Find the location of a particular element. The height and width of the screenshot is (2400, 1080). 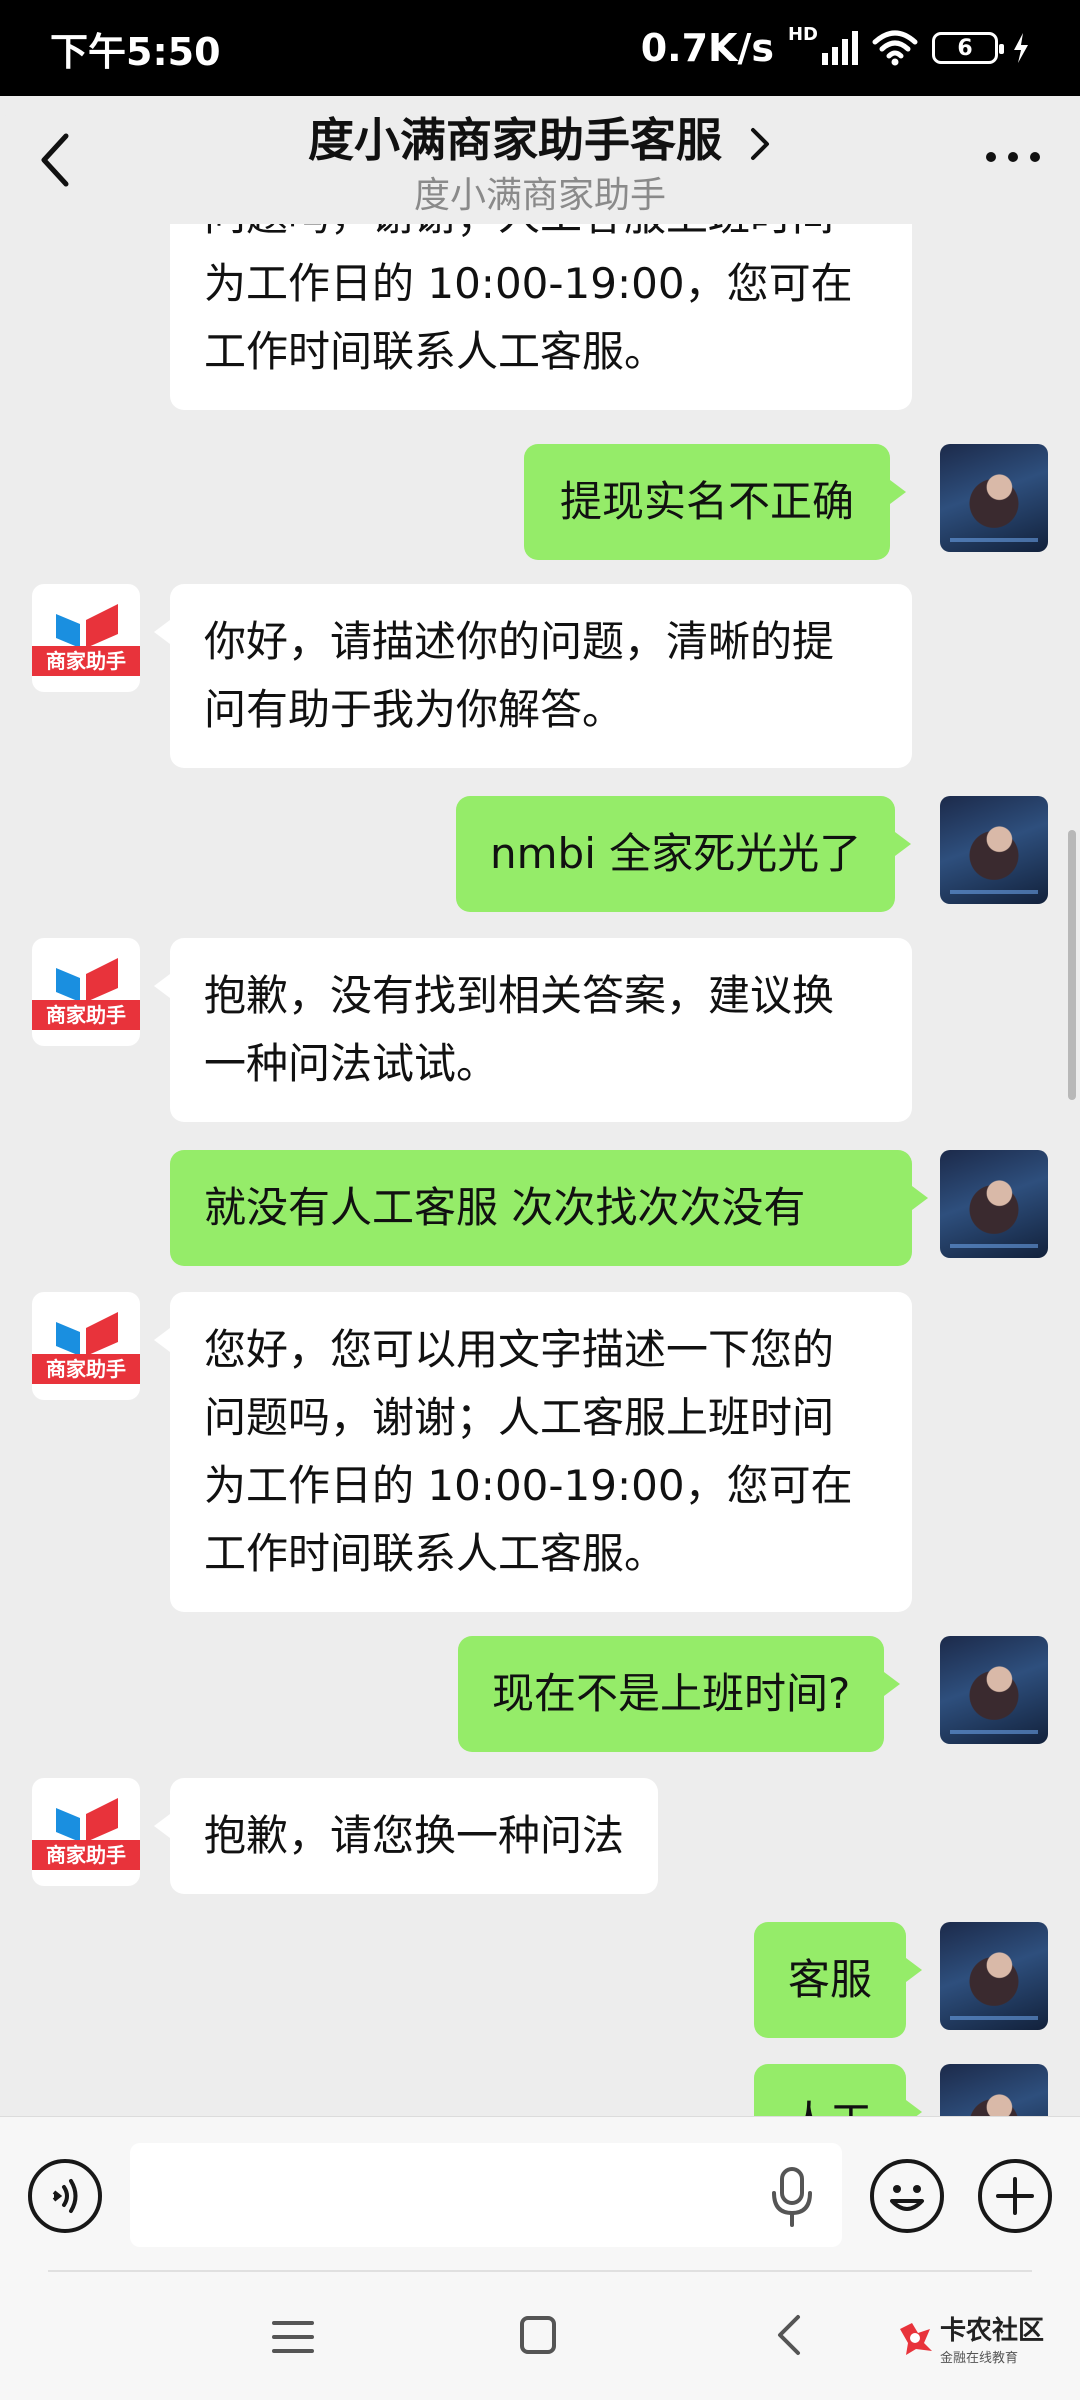

chat-title-link: 度小满商家助手客服 is located at coordinates (540, 137).